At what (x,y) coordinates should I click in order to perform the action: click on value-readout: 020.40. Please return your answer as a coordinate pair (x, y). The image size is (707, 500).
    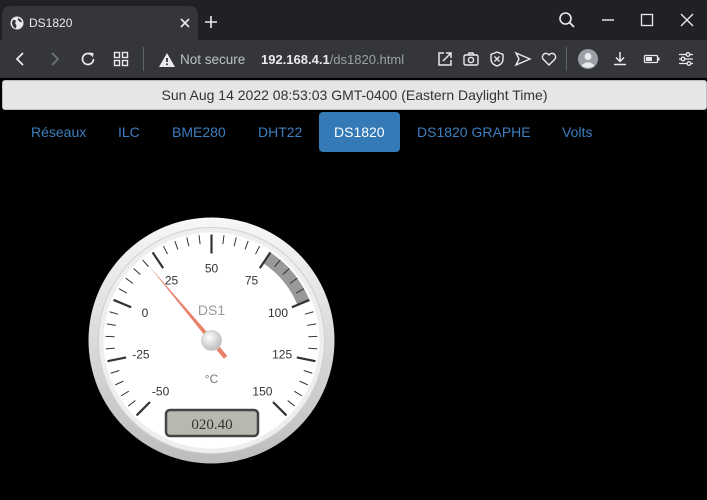
    Looking at the image, I should click on (211, 425).